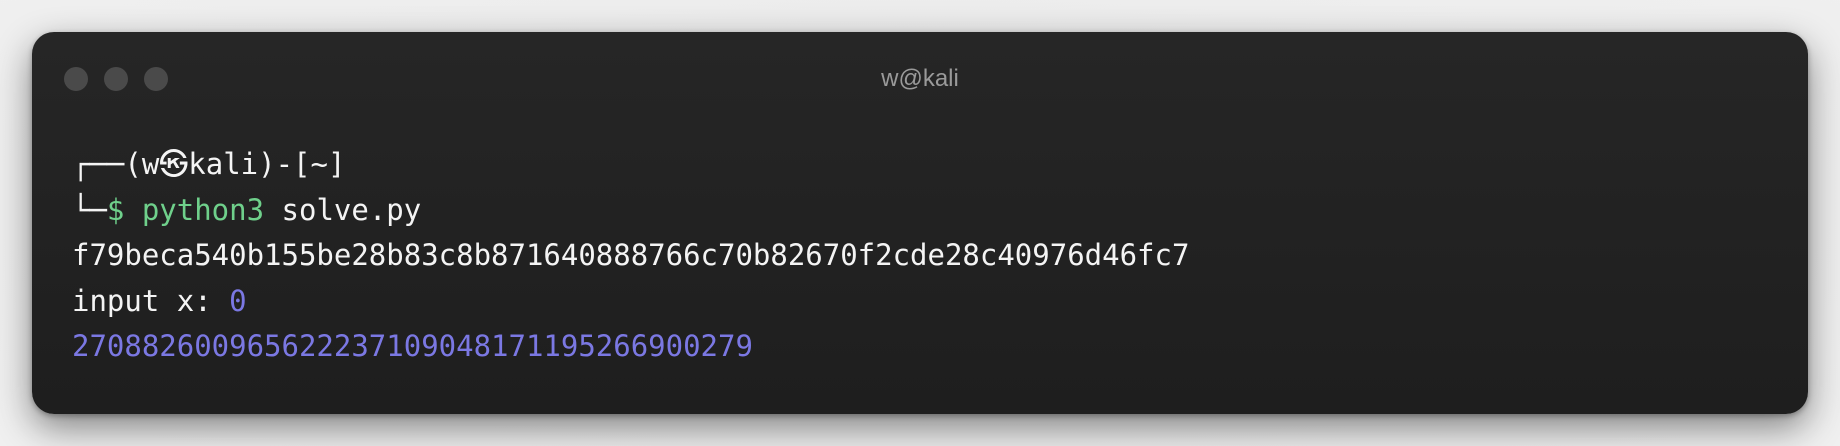 The height and width of the screenshot is (446, 1840). What do you see at coordinates (630, 211) in the screenshot?
I see `command-line: └─$ python3 solve.py` at bounding box center [630, 211].